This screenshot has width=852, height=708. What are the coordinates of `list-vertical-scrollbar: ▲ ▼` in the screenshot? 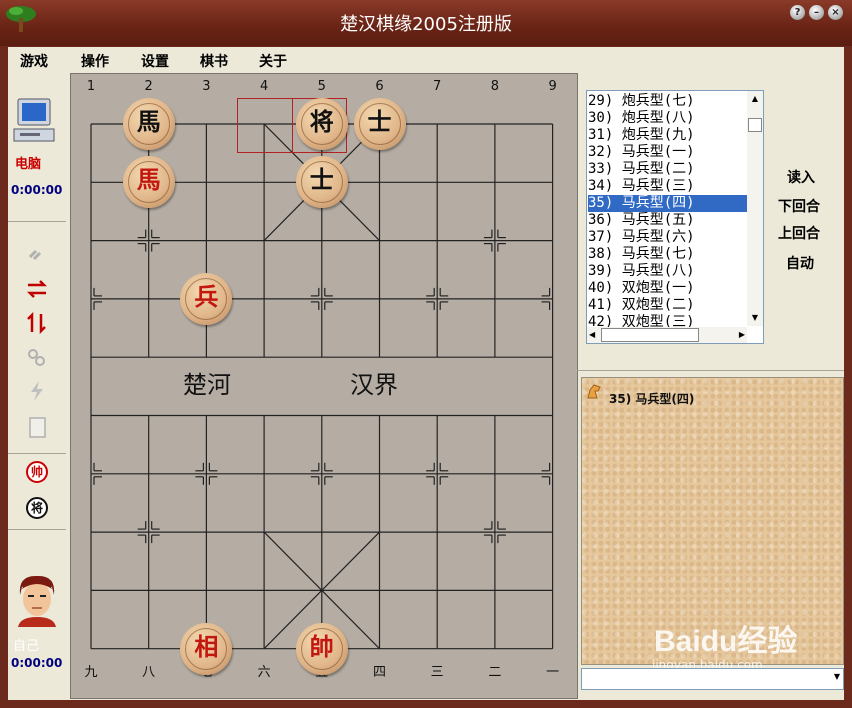 It's located at (755, 208).